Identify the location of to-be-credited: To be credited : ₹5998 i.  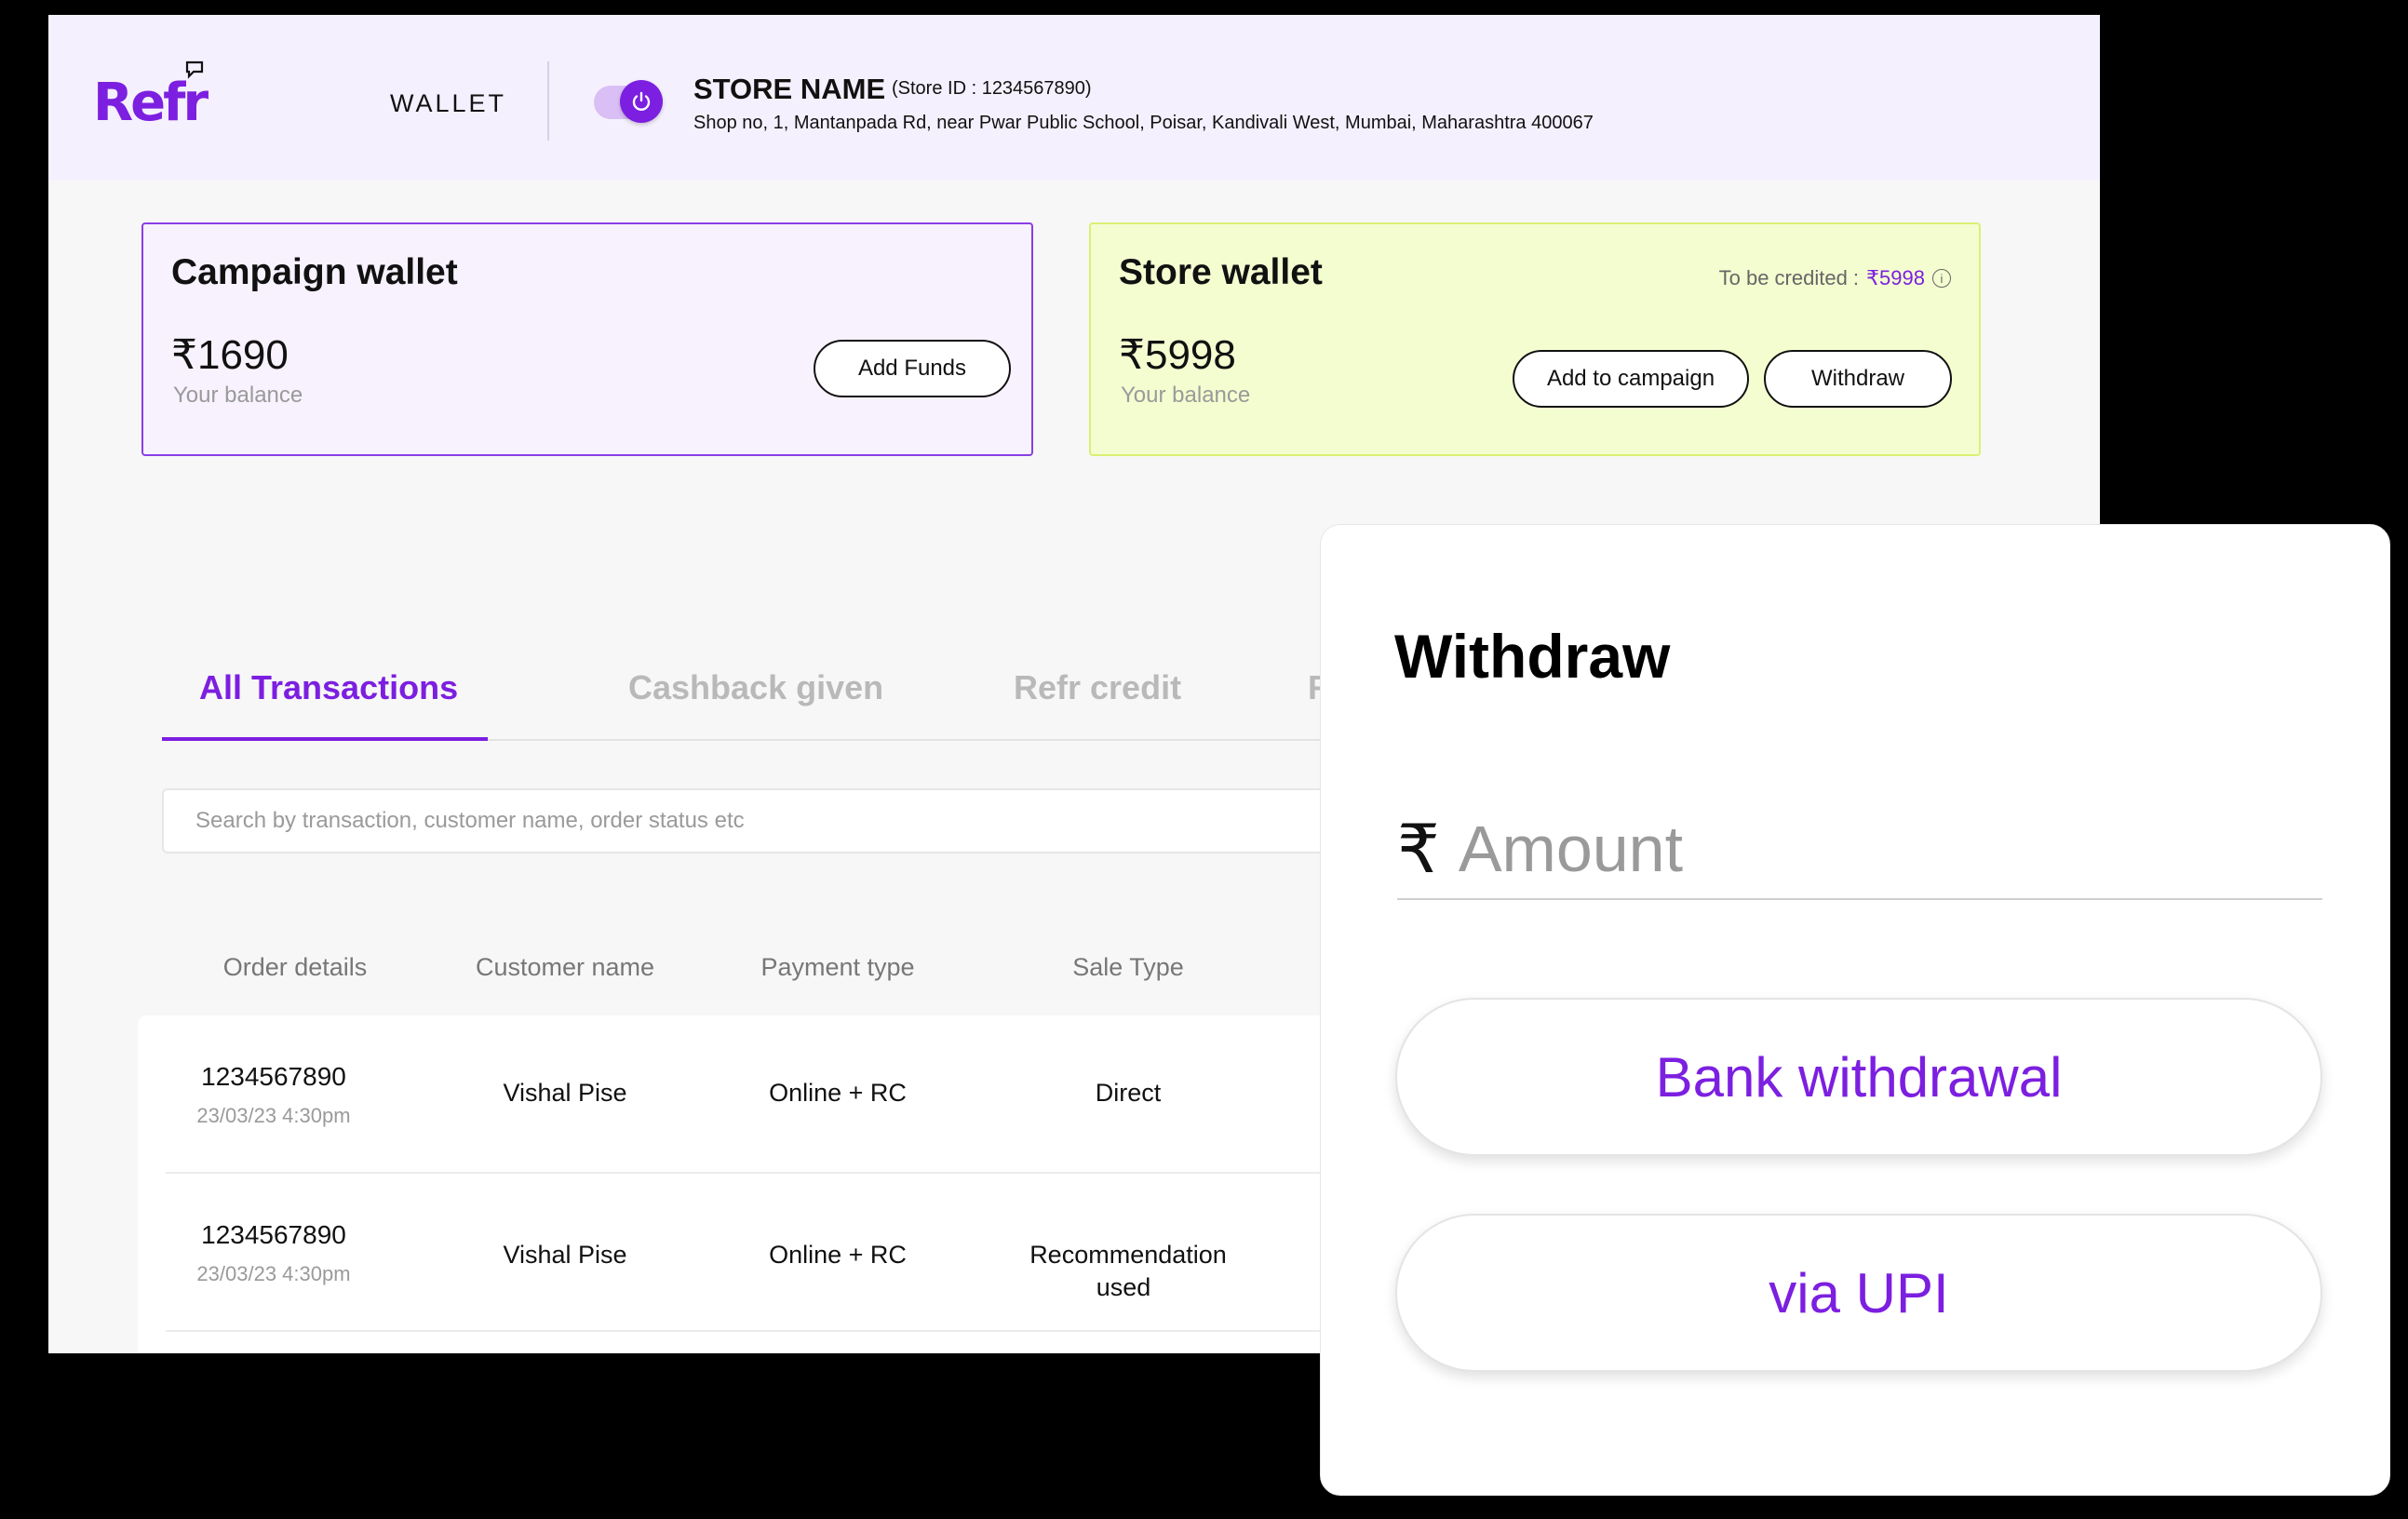
(1835, 278).